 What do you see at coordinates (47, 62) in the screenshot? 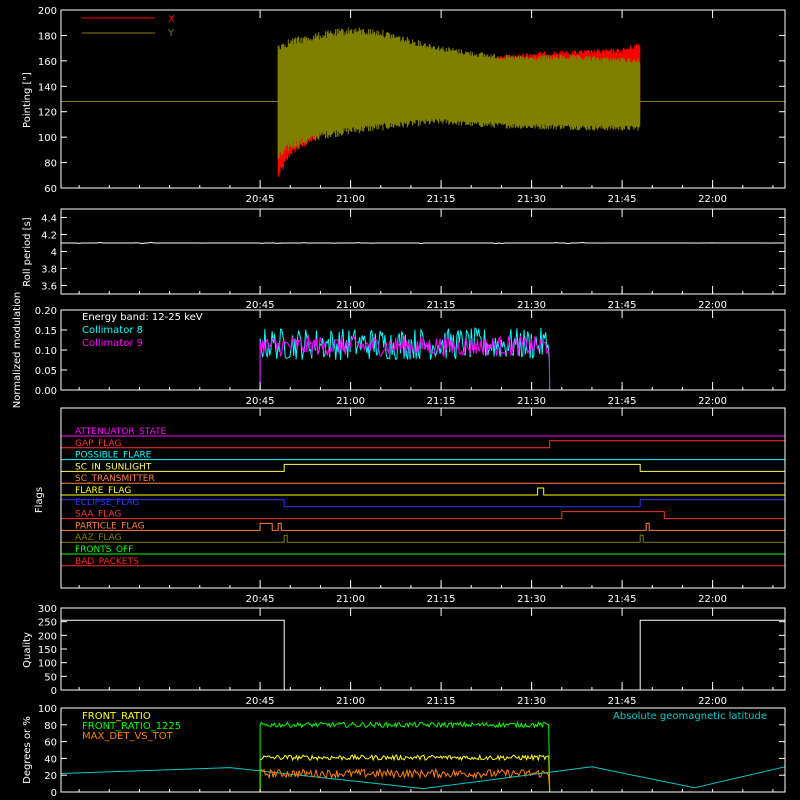
I see `ytick-label: 160` at bounding box center [47, 62].